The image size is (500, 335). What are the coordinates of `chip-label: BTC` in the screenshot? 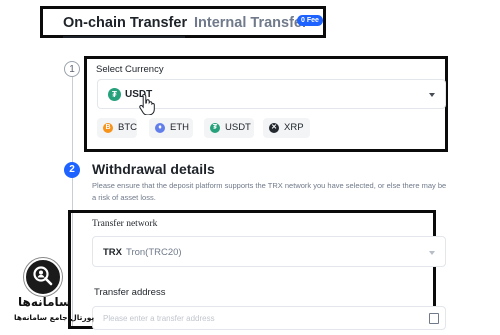 It's located at (127, 127).